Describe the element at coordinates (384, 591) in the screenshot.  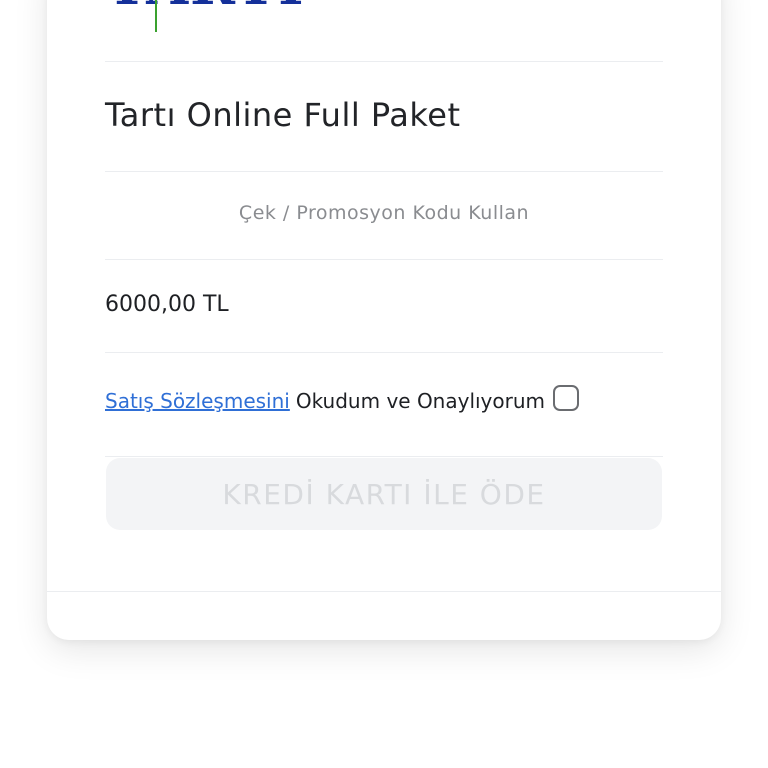
I see `card-footer-divider` at that location.